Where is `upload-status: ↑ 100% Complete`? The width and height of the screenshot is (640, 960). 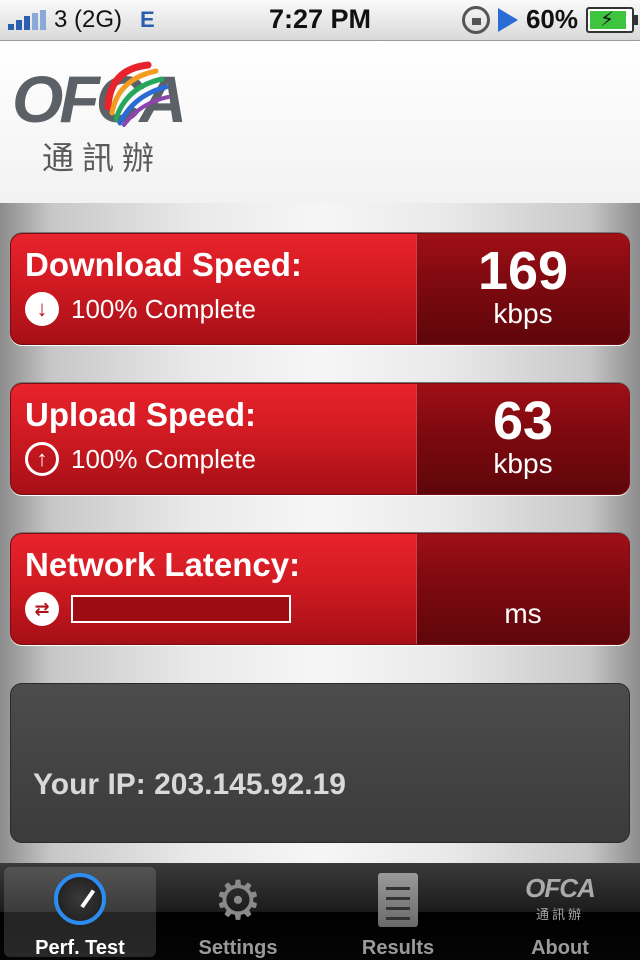 upload-status: ↑ 100% Complete is located at coordinates (140, 459).